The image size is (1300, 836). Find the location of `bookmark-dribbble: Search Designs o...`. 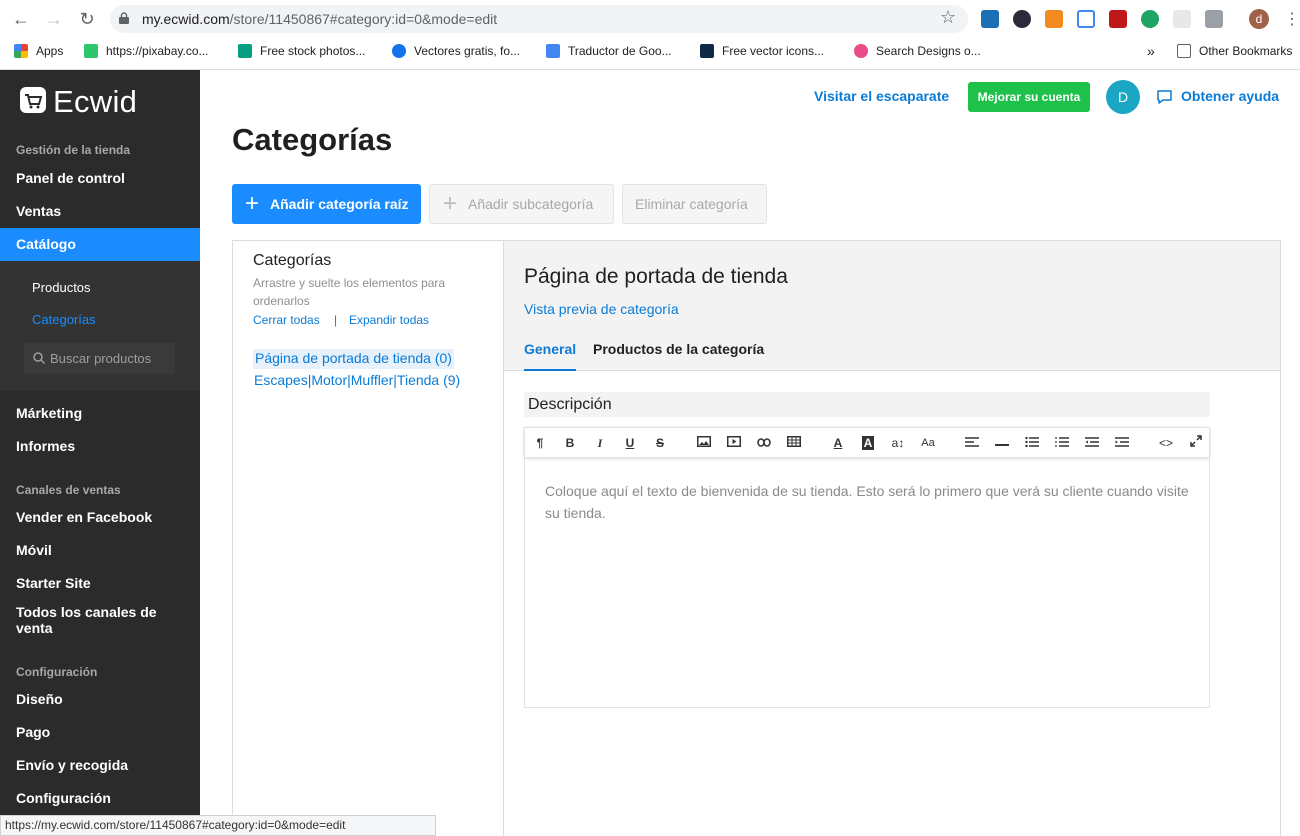

bookmark-dribbble: Search Designs o... is located at coordinates (917, 51).